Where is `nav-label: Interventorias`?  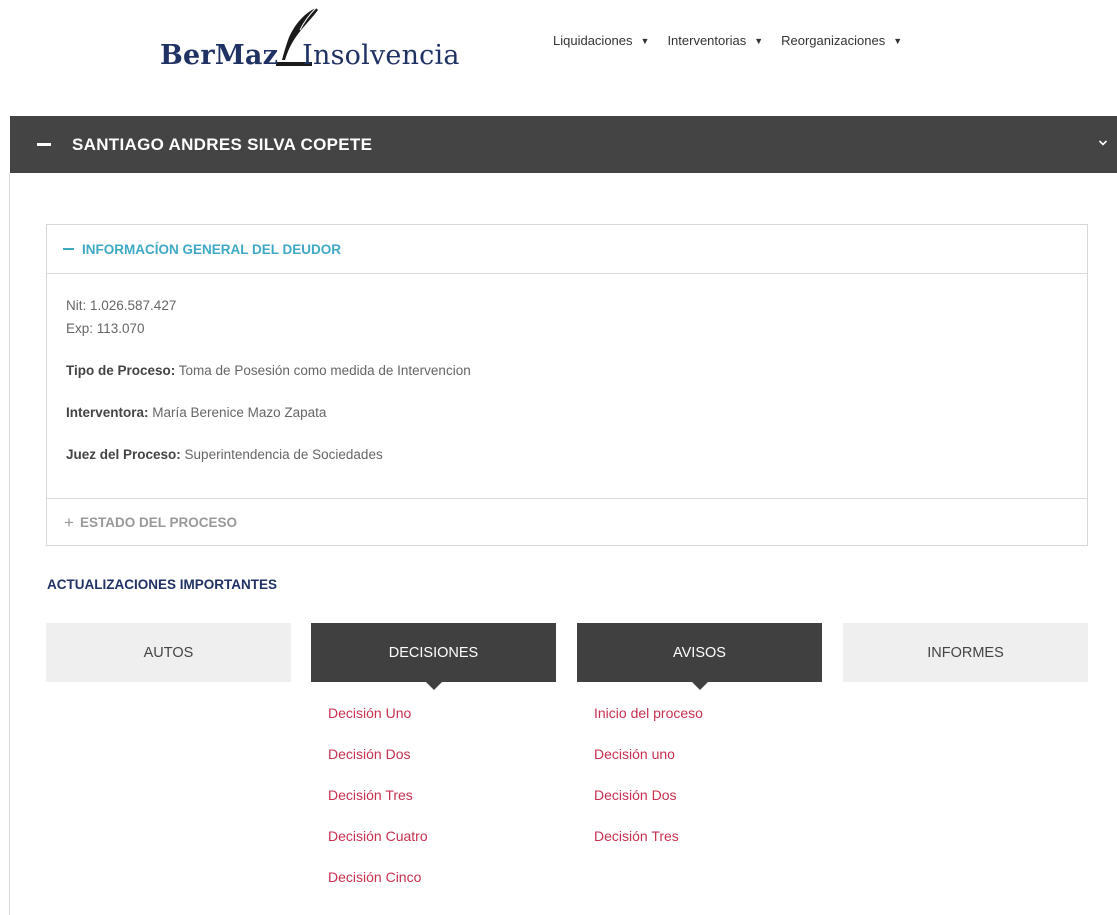 nav-label: Interventorias is located at coordinates (707, 40).